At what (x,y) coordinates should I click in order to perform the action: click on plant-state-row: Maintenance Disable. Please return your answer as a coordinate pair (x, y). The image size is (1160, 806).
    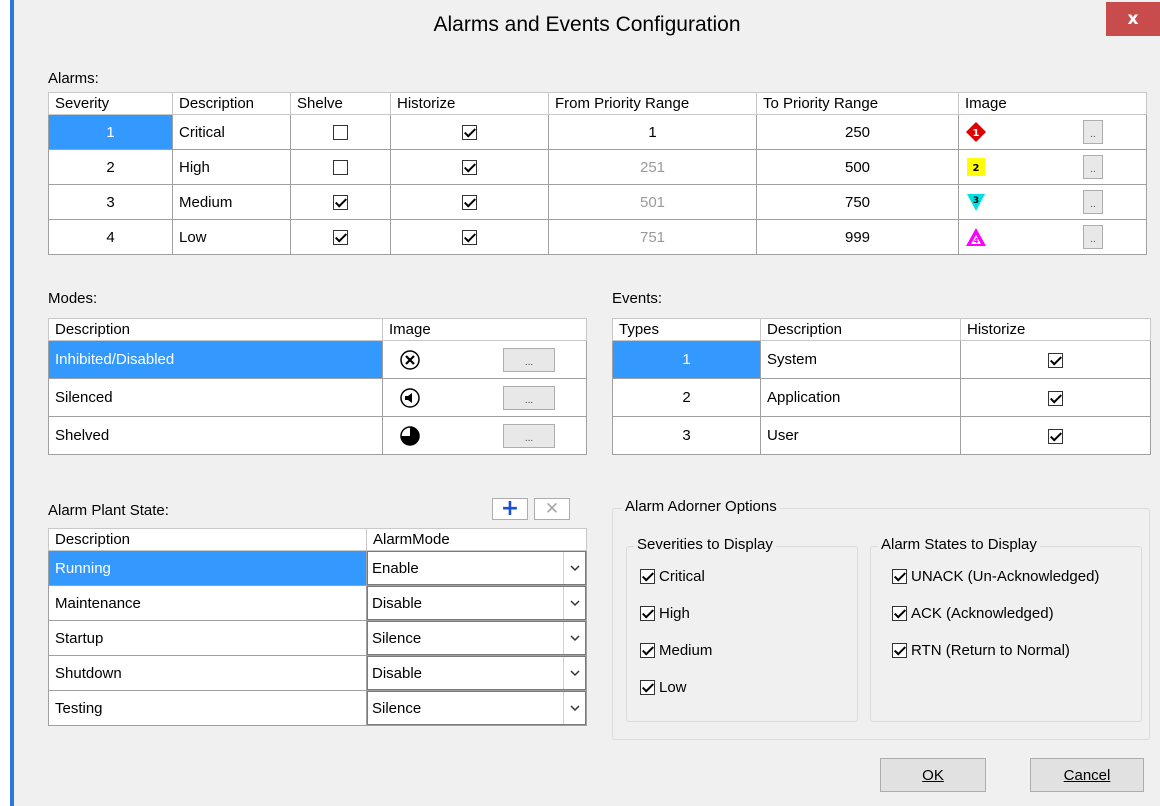
    Looking at the image, I should click on (317, 603).